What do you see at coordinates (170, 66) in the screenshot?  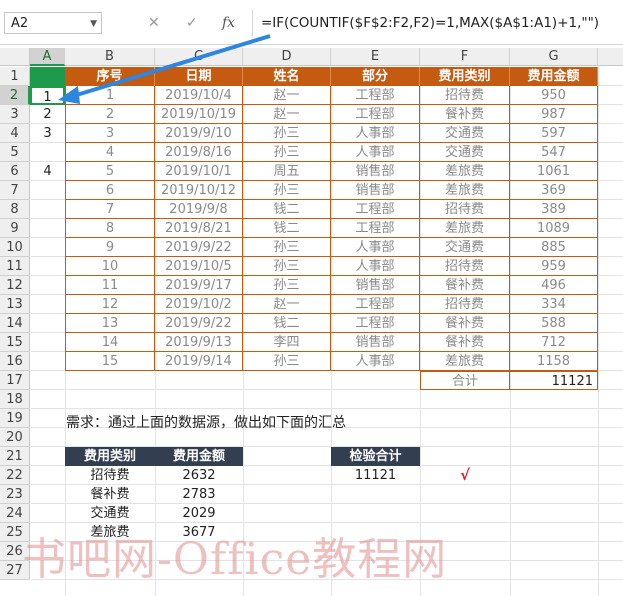 I see `arrow-line` at bounding box center [170, 66].